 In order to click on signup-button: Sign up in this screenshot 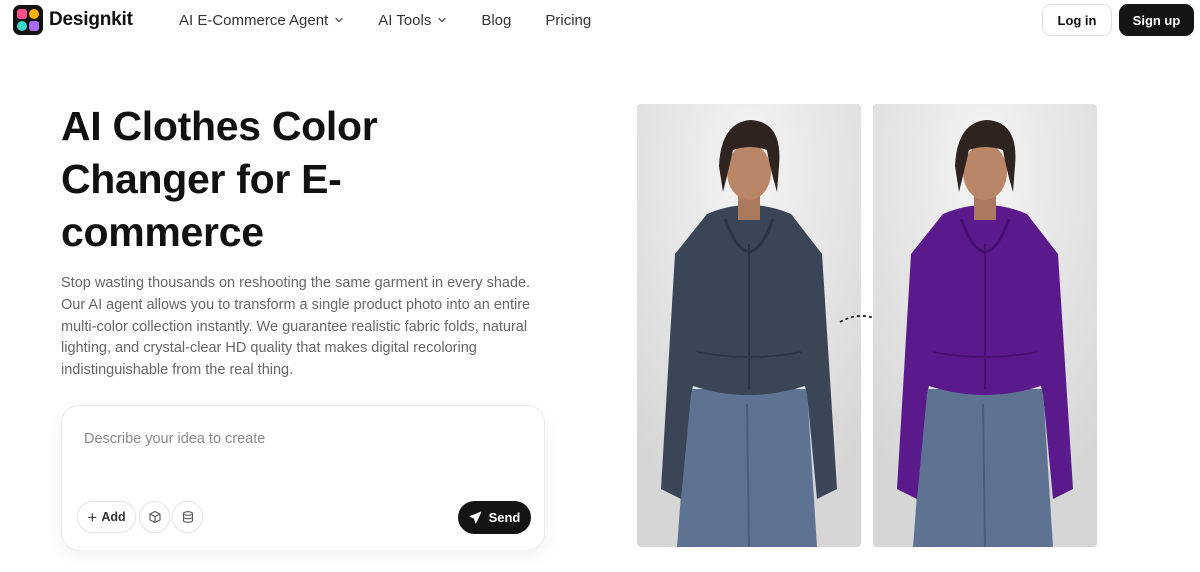, I will do `click(1156, 20)`.